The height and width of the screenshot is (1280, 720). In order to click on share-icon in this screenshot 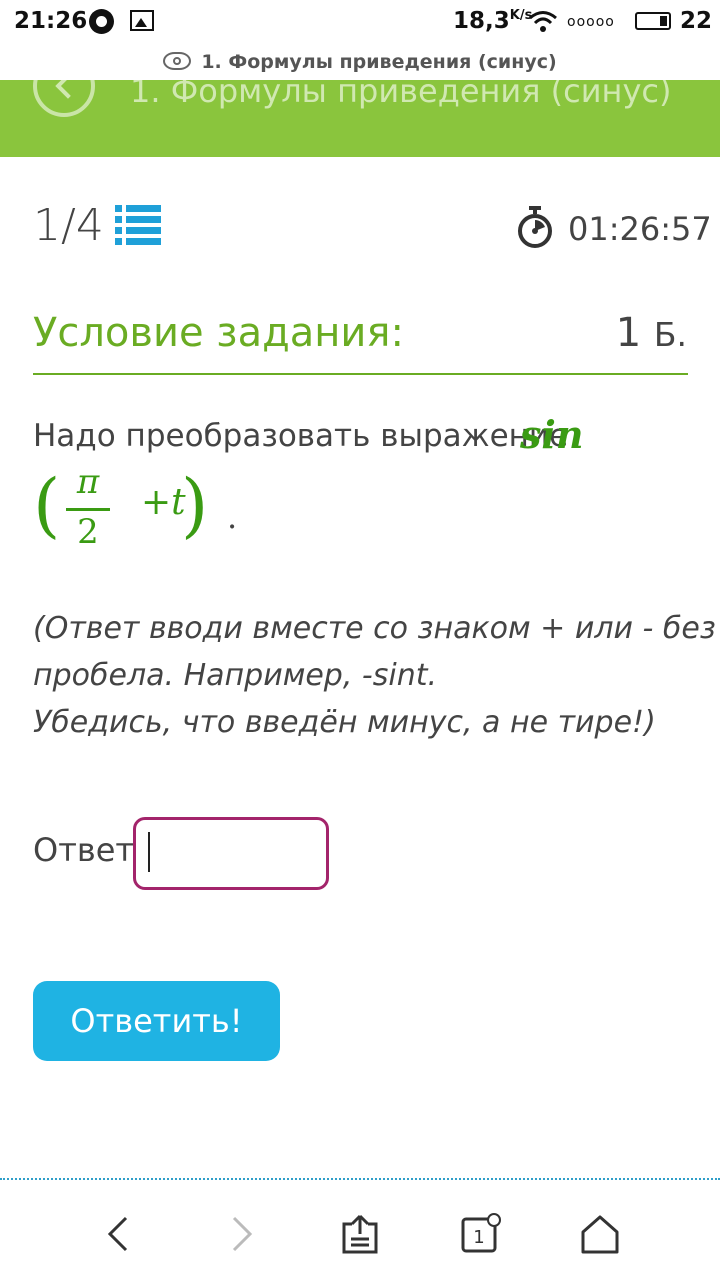, I will do `click(360, 1234)`.